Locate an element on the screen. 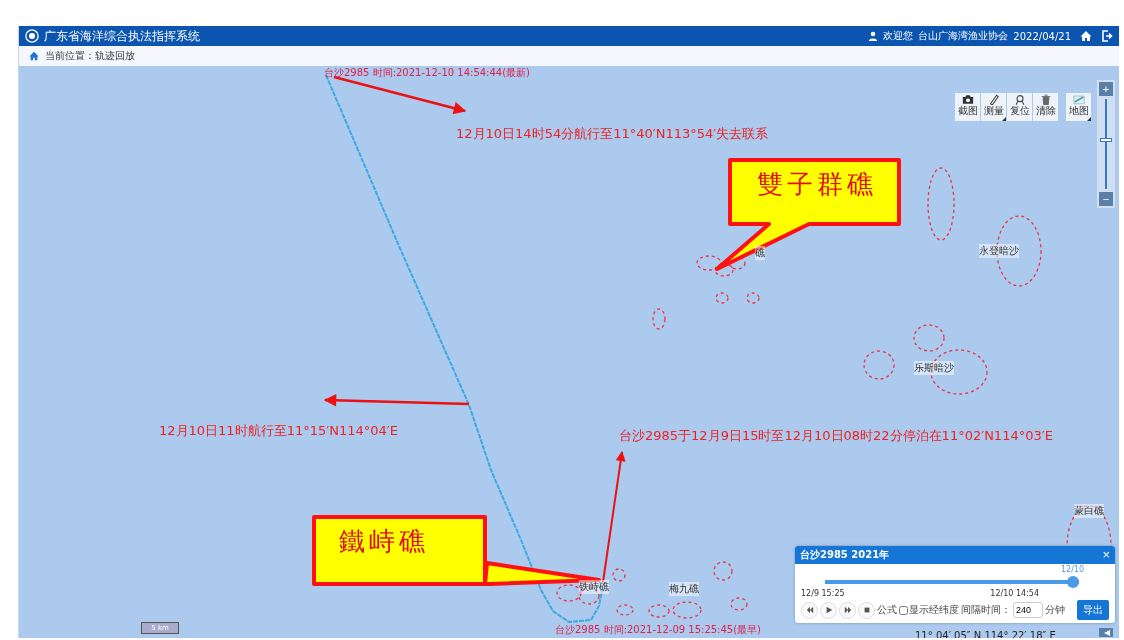 The image size is (1124, 640). measure-tool-button: 测量 is located at coordinates (993, 107).